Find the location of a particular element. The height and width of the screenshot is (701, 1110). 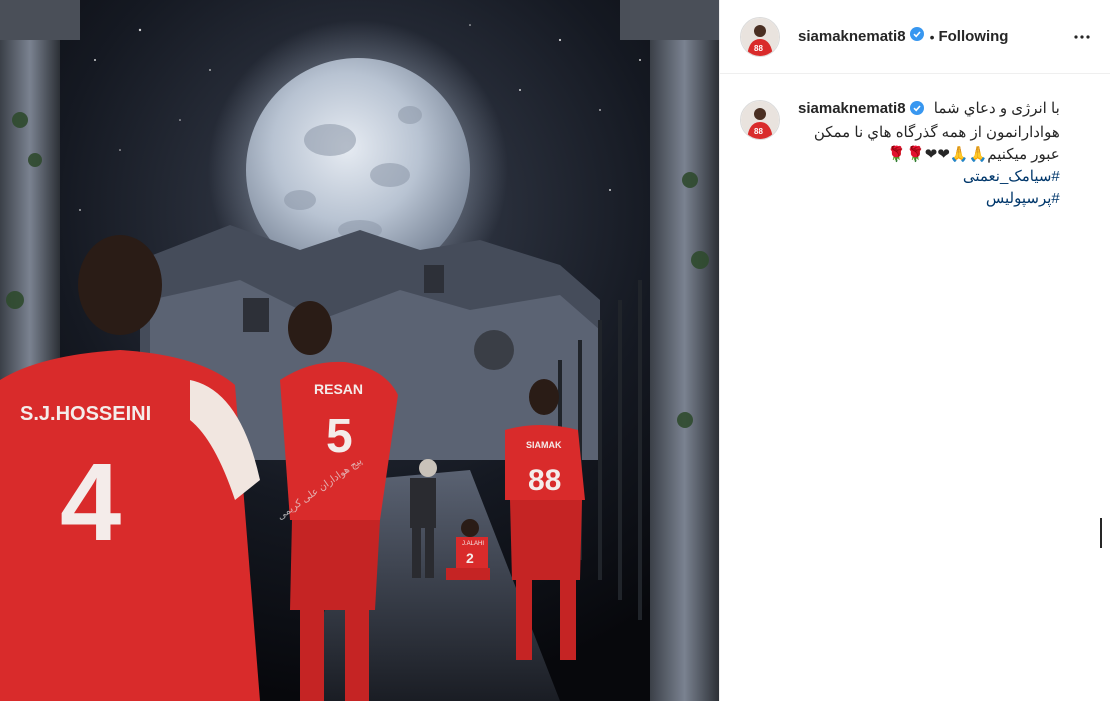

hashtag-link: #پرسپولیس is located at coordinates (929, 199).